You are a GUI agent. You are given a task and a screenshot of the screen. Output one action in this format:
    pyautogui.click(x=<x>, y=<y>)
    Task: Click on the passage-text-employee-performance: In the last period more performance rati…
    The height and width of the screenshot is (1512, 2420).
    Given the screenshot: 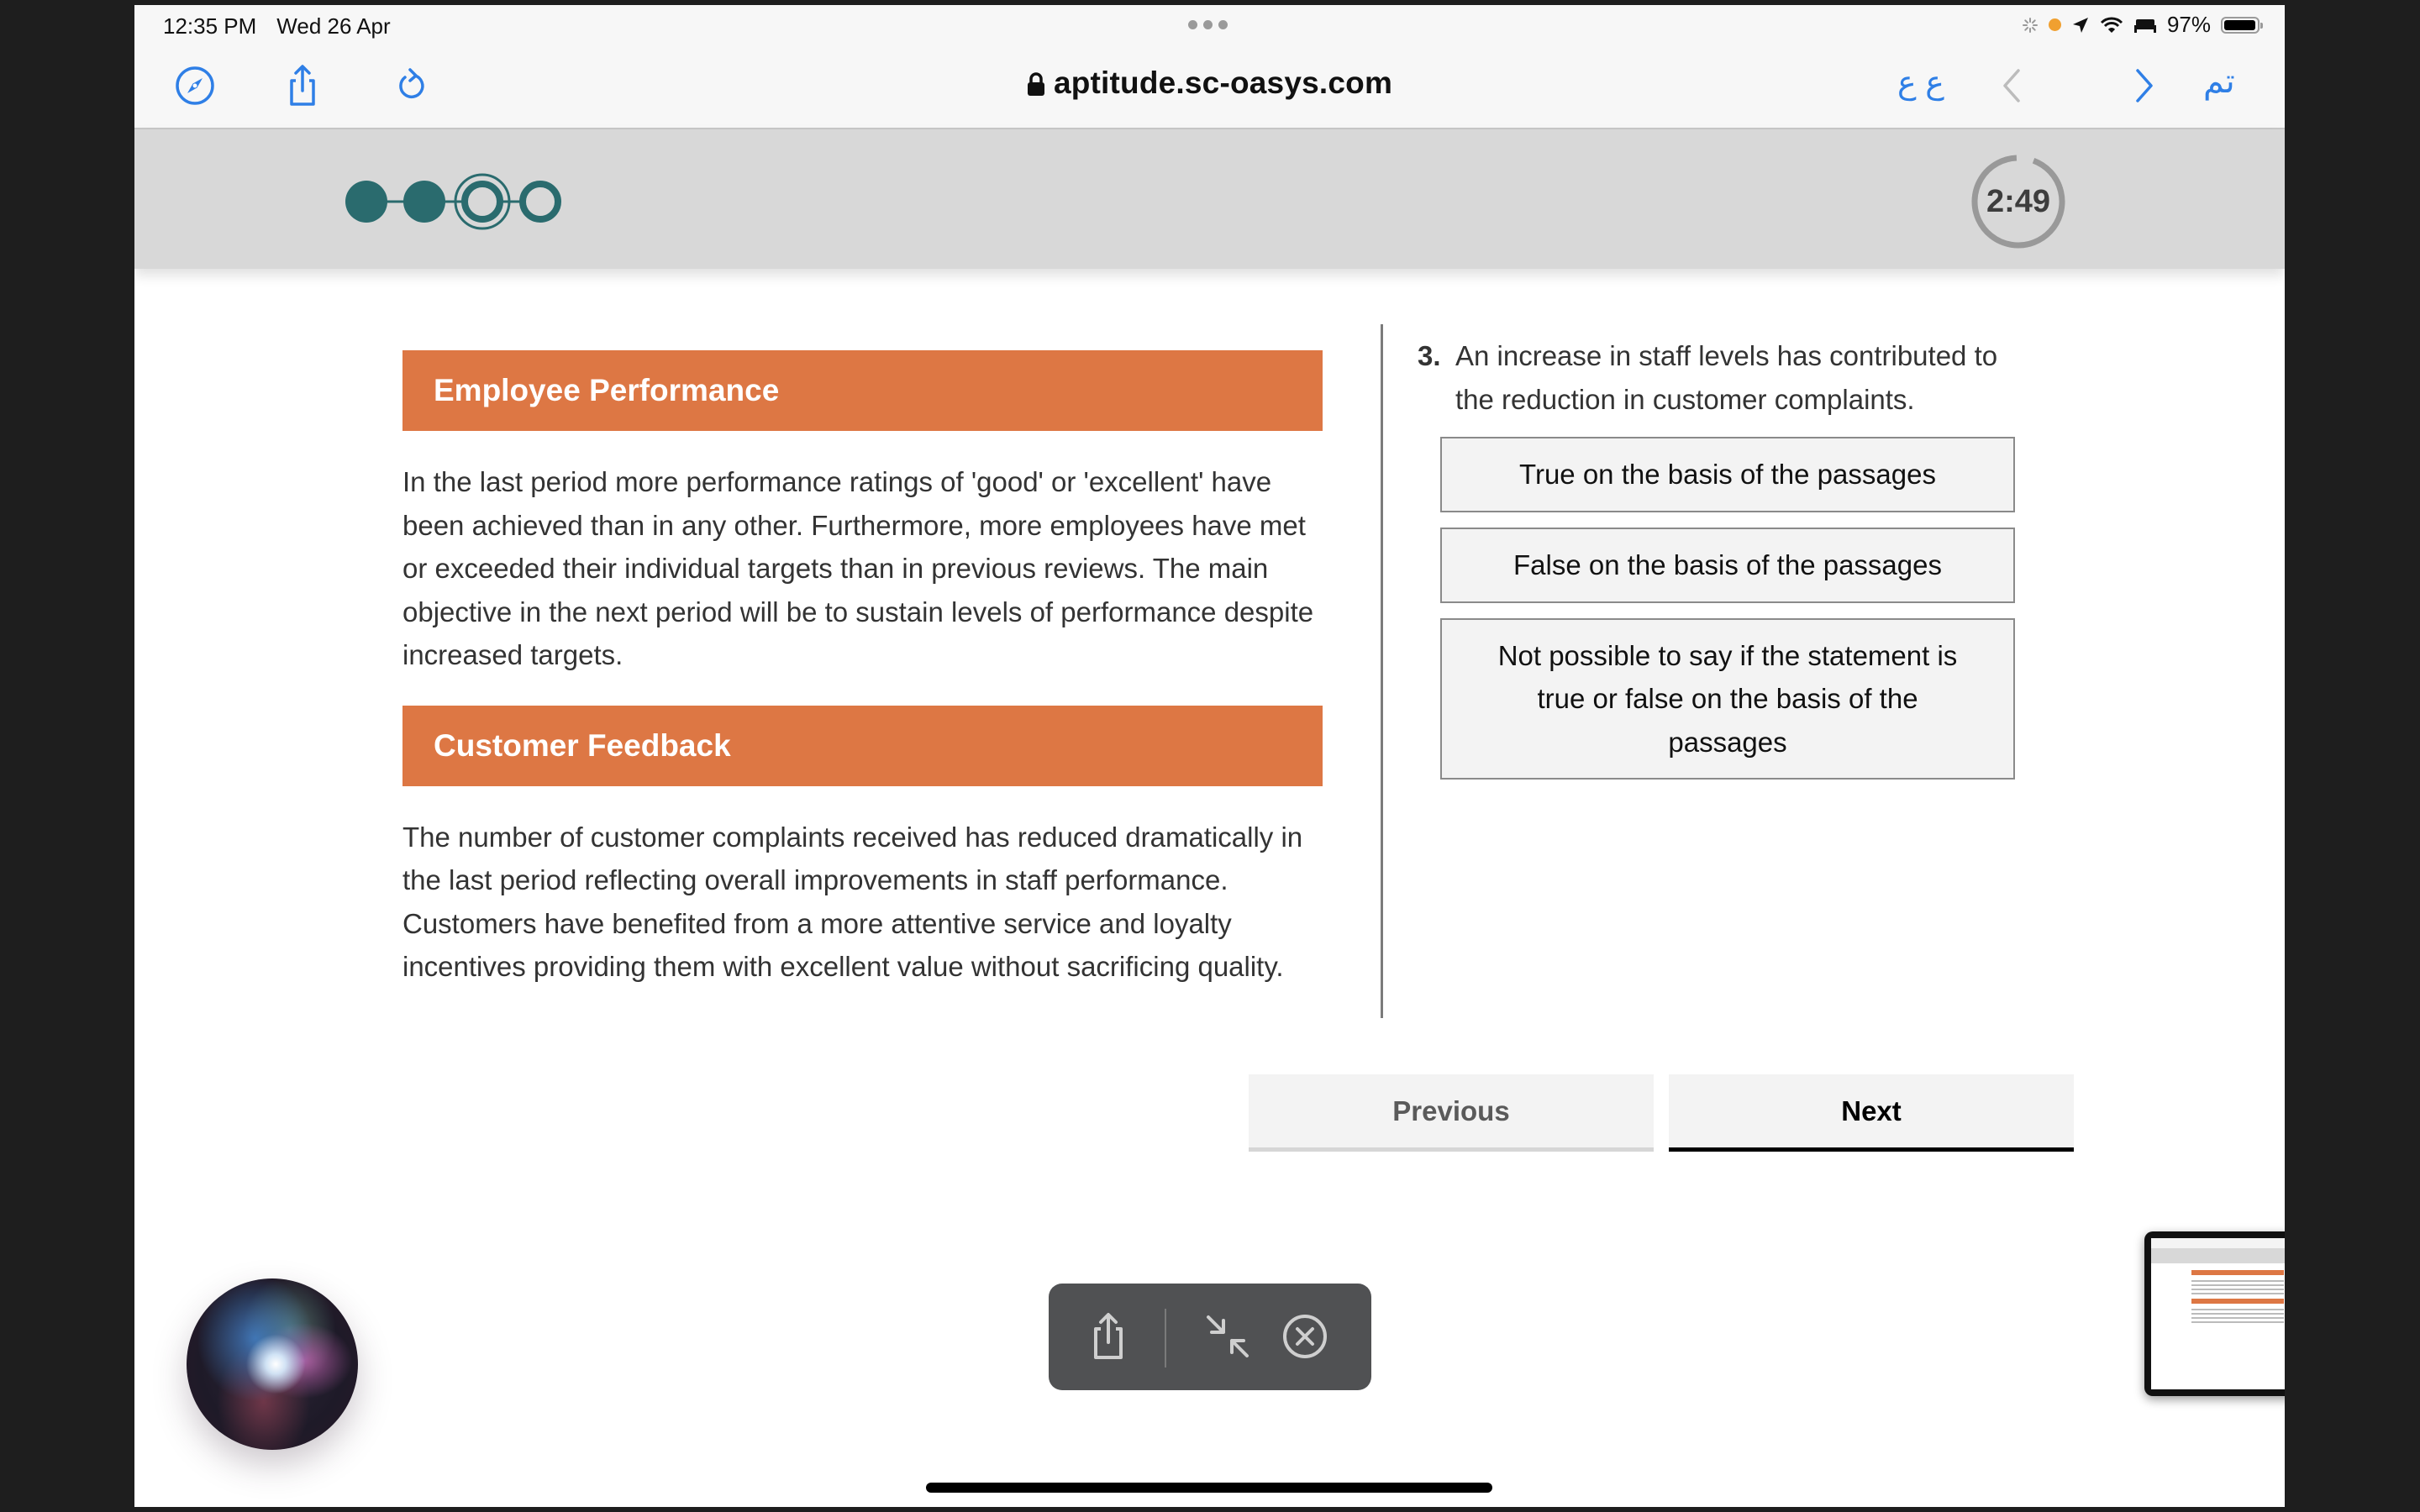 What is the action you would take?
    pyautogui.click(x=858, y=568)
    